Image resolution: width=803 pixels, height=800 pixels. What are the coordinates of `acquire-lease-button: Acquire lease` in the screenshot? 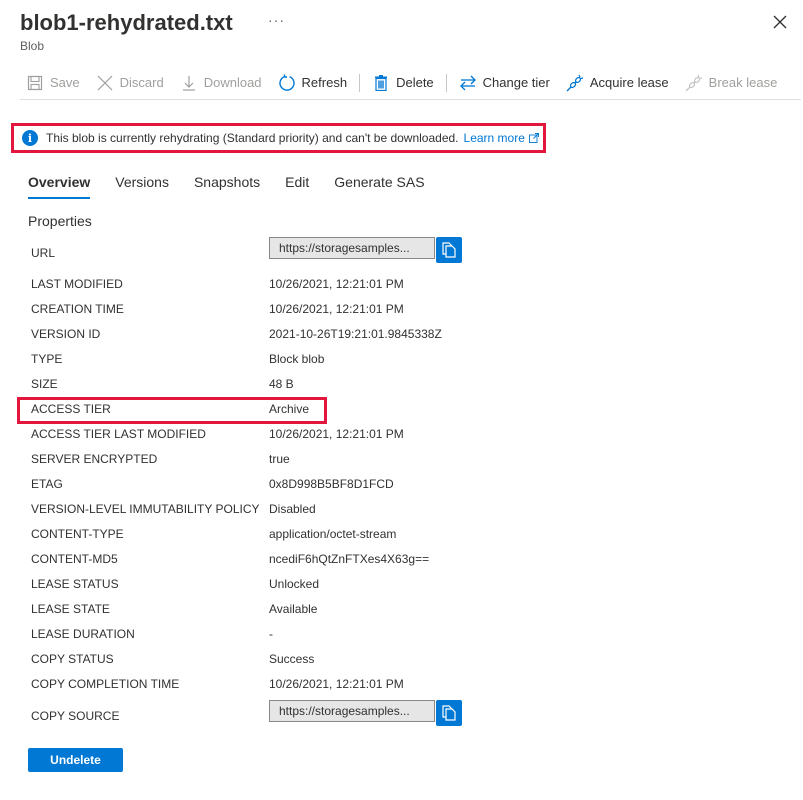 It's located at (617, 83).